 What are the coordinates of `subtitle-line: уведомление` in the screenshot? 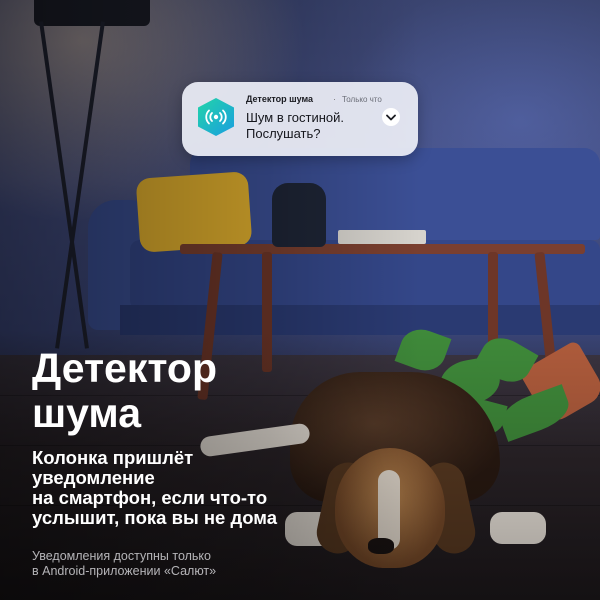 It's located at (93, 477).